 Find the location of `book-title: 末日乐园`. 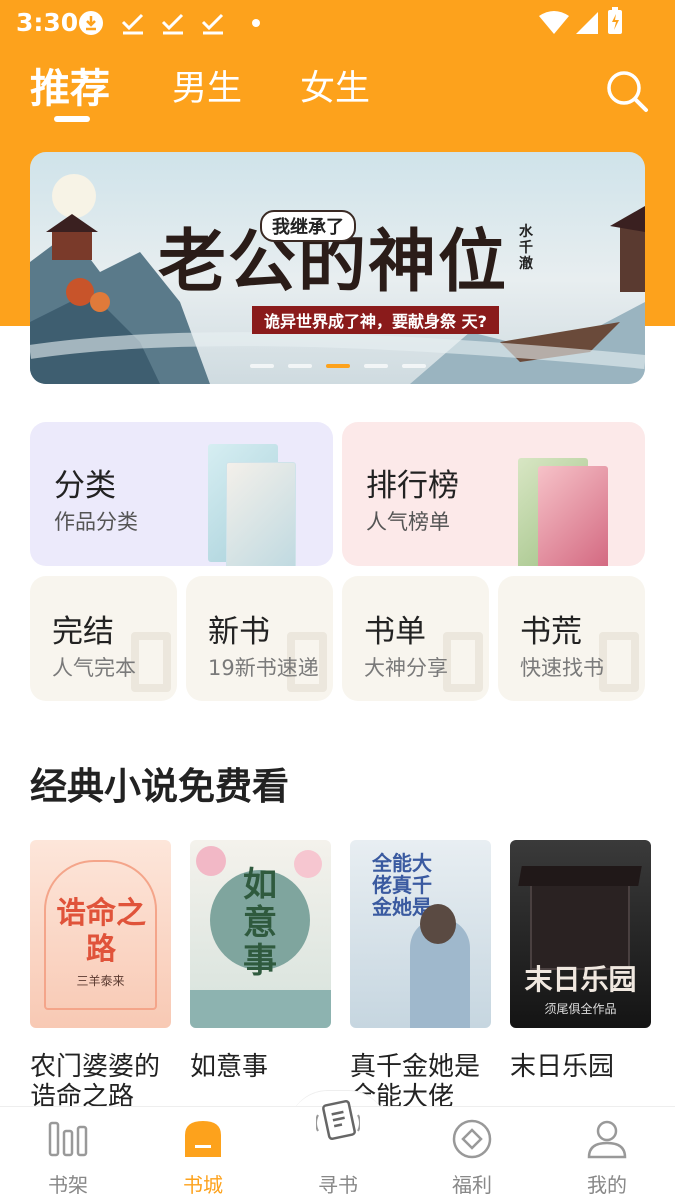

book-title: 末日乐园 is located at coordinates (562, 1067).